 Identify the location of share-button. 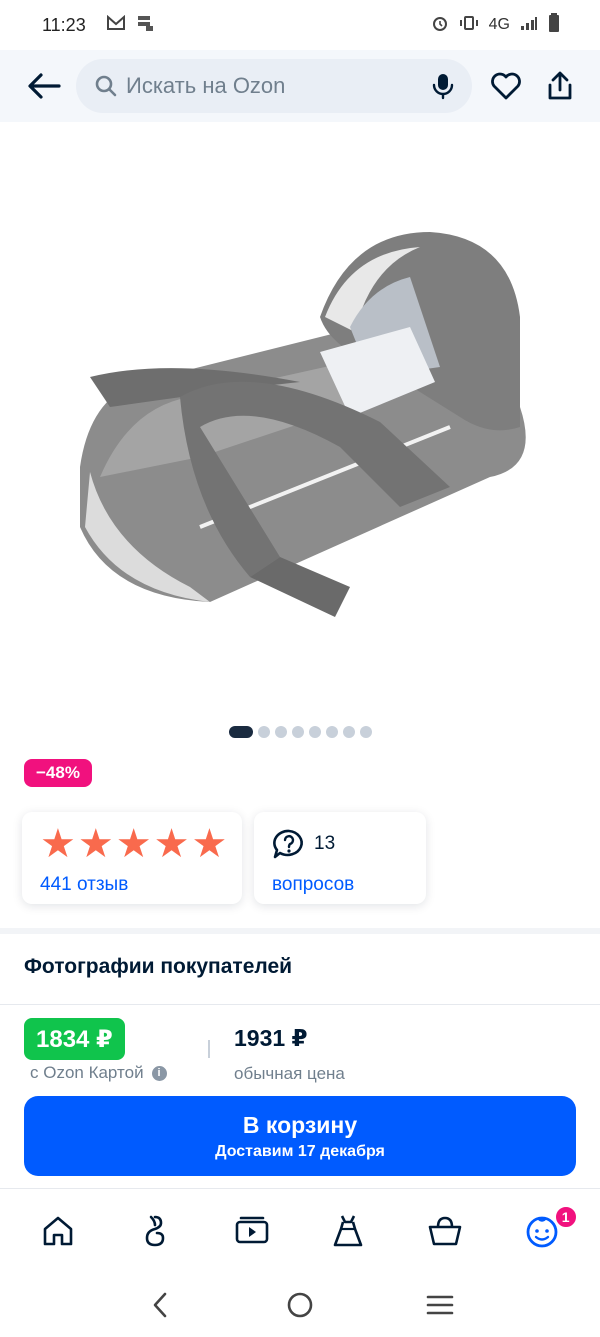
(560, 86).